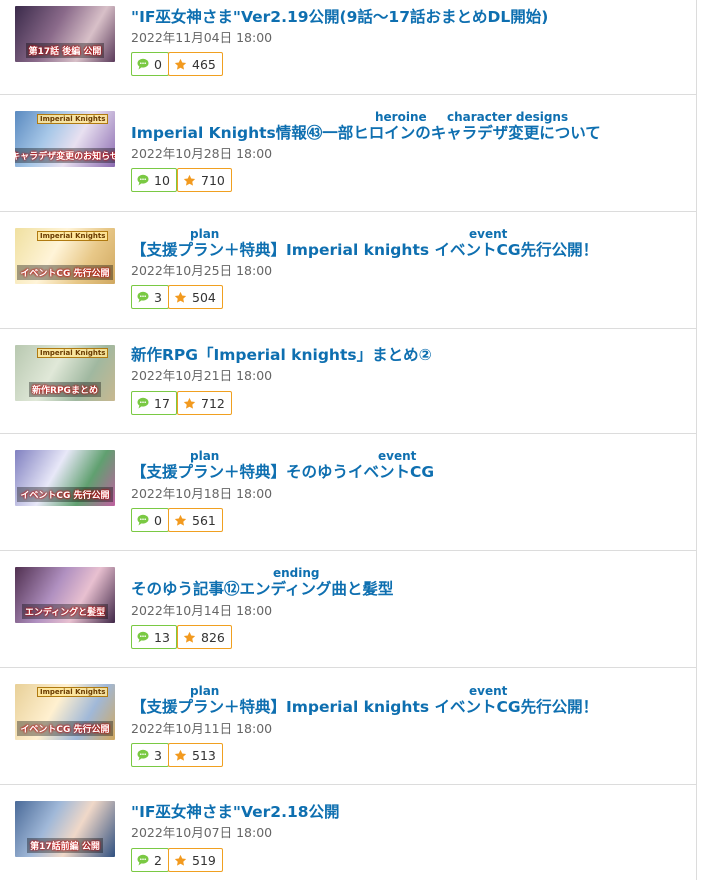 The width and height of the screenshot is (703, 880). I want to click on ruby-annotation: ending, so click(296, 573).